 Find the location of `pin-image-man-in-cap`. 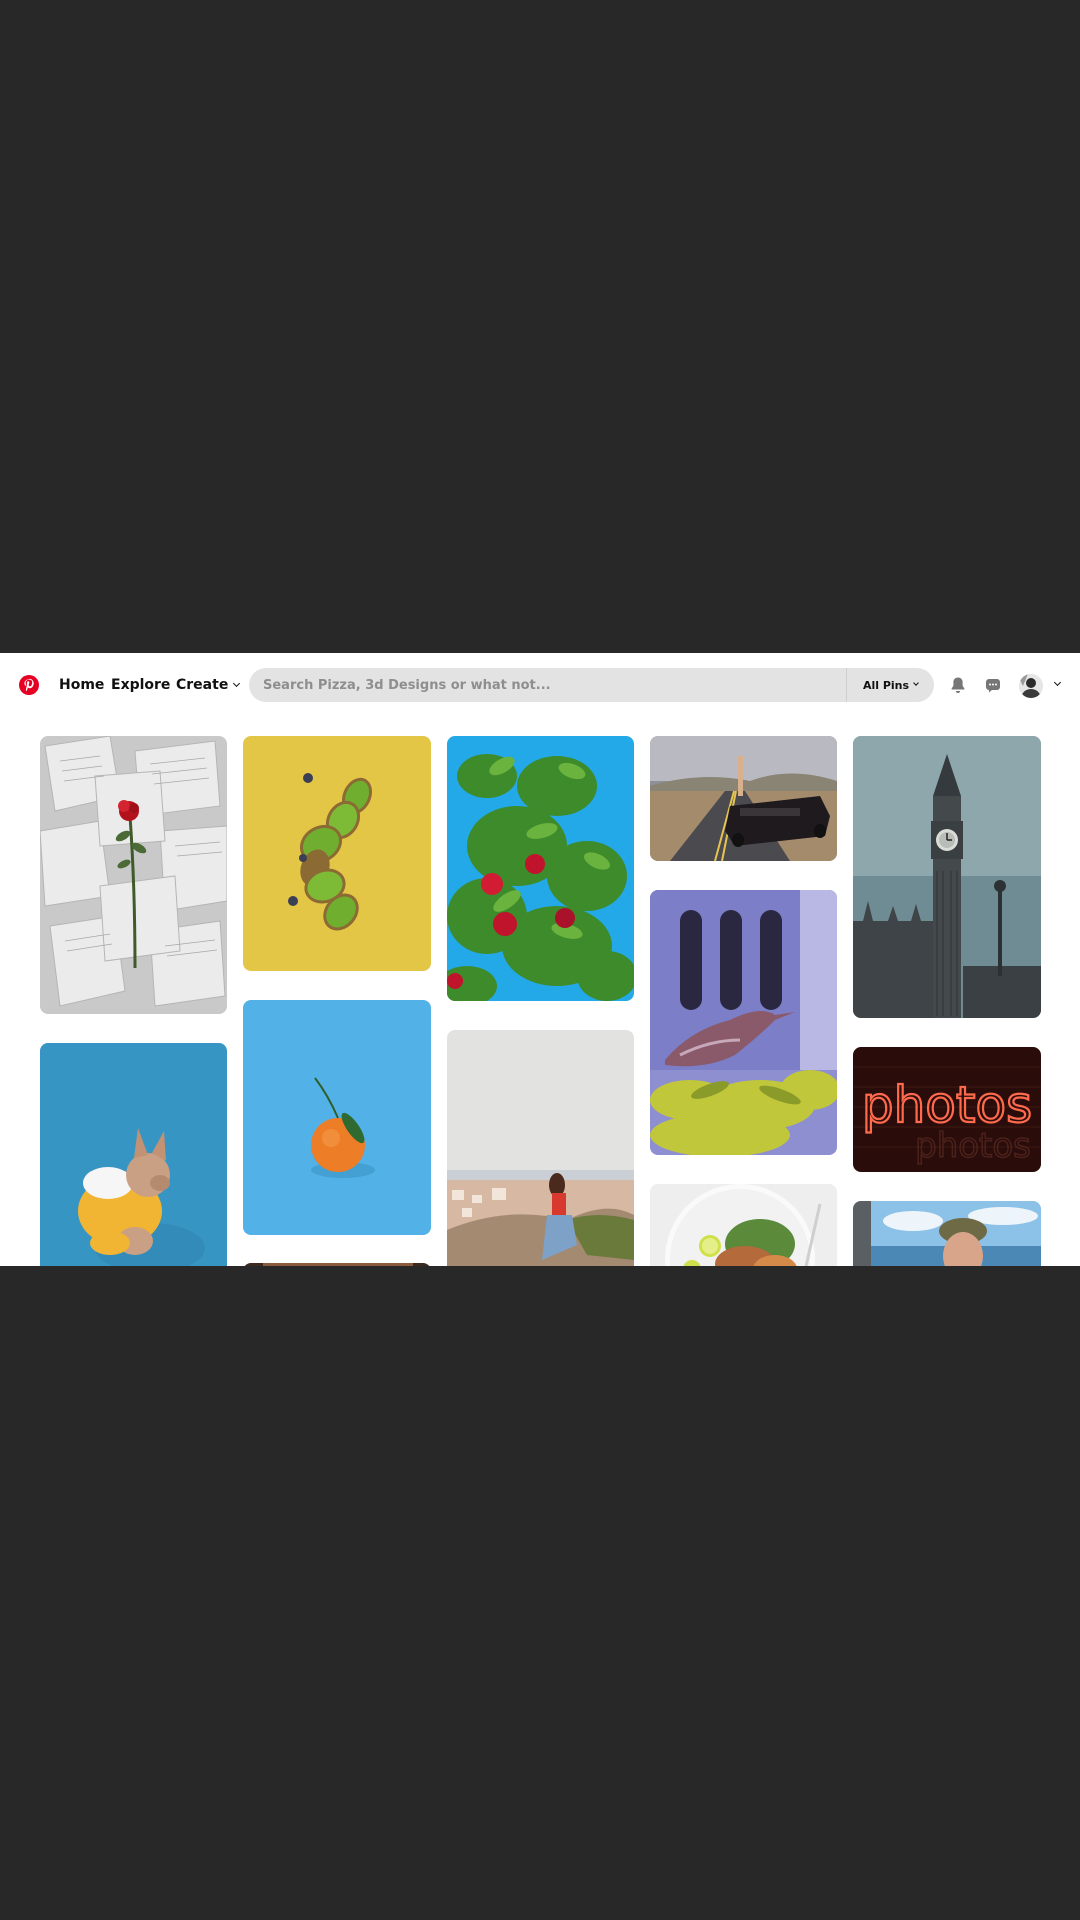

pin-image-man-in-cap is located at coordinates (947, 1233).